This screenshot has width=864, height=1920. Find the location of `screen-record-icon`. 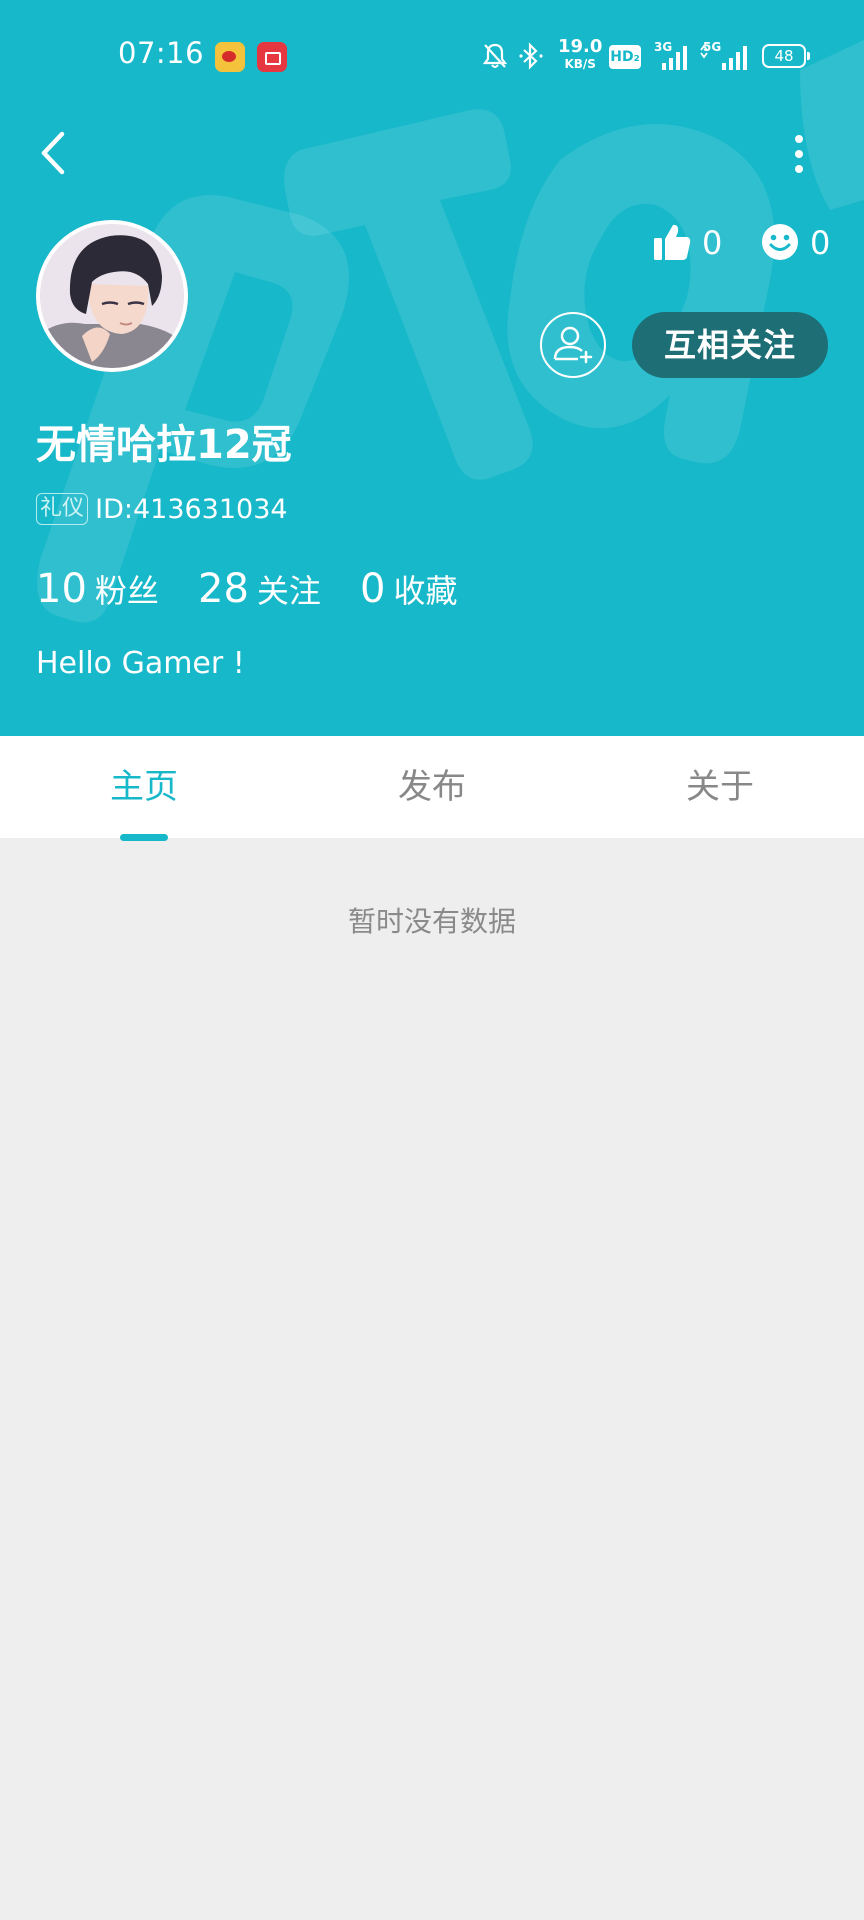

screen-record-icon is located at coordinates (272, 57).